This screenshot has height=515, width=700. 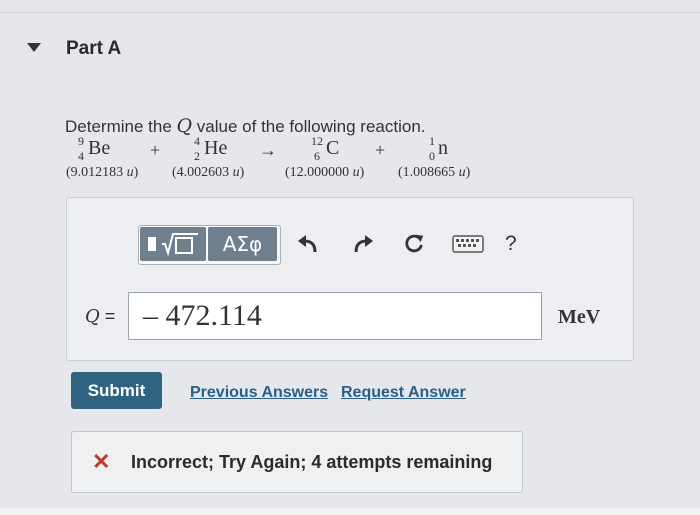 What do you see at coordinates (468, 244) in the screenshot?
I see `keyboard-icon` at bounding box center [468, 244].